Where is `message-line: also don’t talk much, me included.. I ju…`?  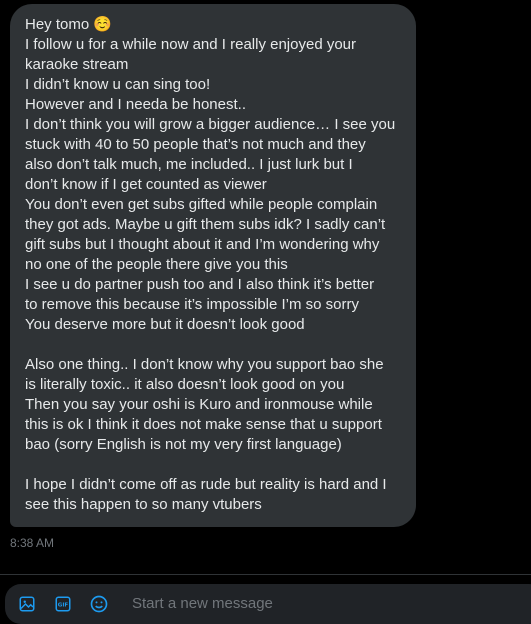 message-line: also don’t talk much, me included.. I ju… is located at coordinates (189, 164).